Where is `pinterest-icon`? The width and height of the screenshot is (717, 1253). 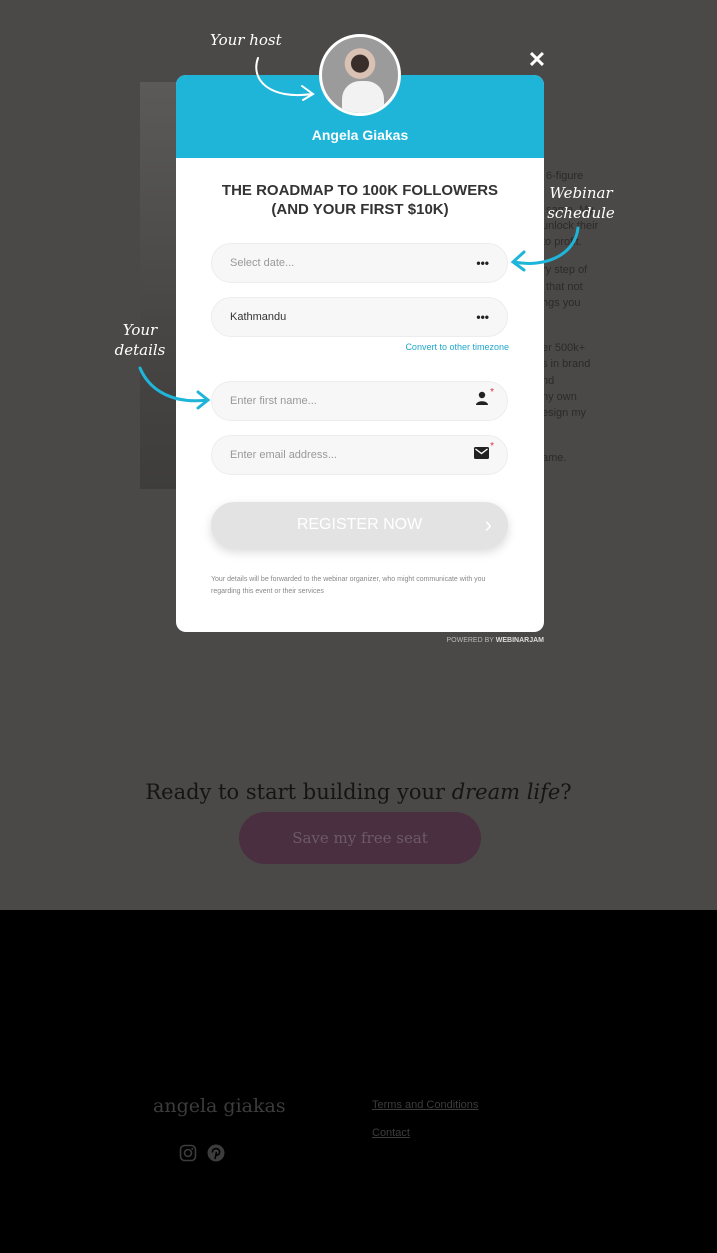
pinterest-icon is located at coordinates (216, 1153).